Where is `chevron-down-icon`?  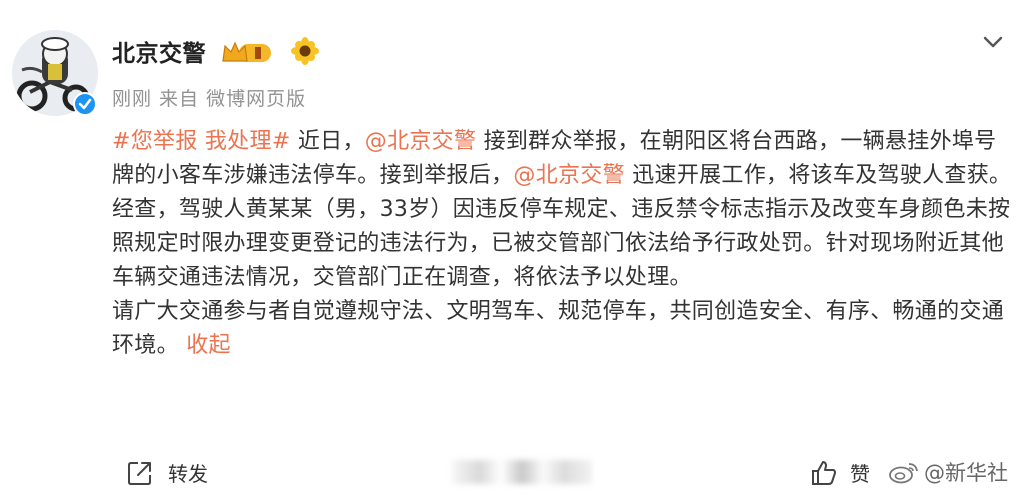 chevron-down-icon is located at coordinates (993, 42).